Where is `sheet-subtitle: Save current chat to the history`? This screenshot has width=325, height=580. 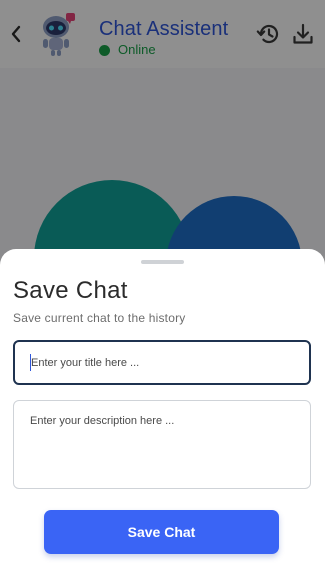 sheet-subtitle: Save current chat to the history is located at coordinates (99, 318).